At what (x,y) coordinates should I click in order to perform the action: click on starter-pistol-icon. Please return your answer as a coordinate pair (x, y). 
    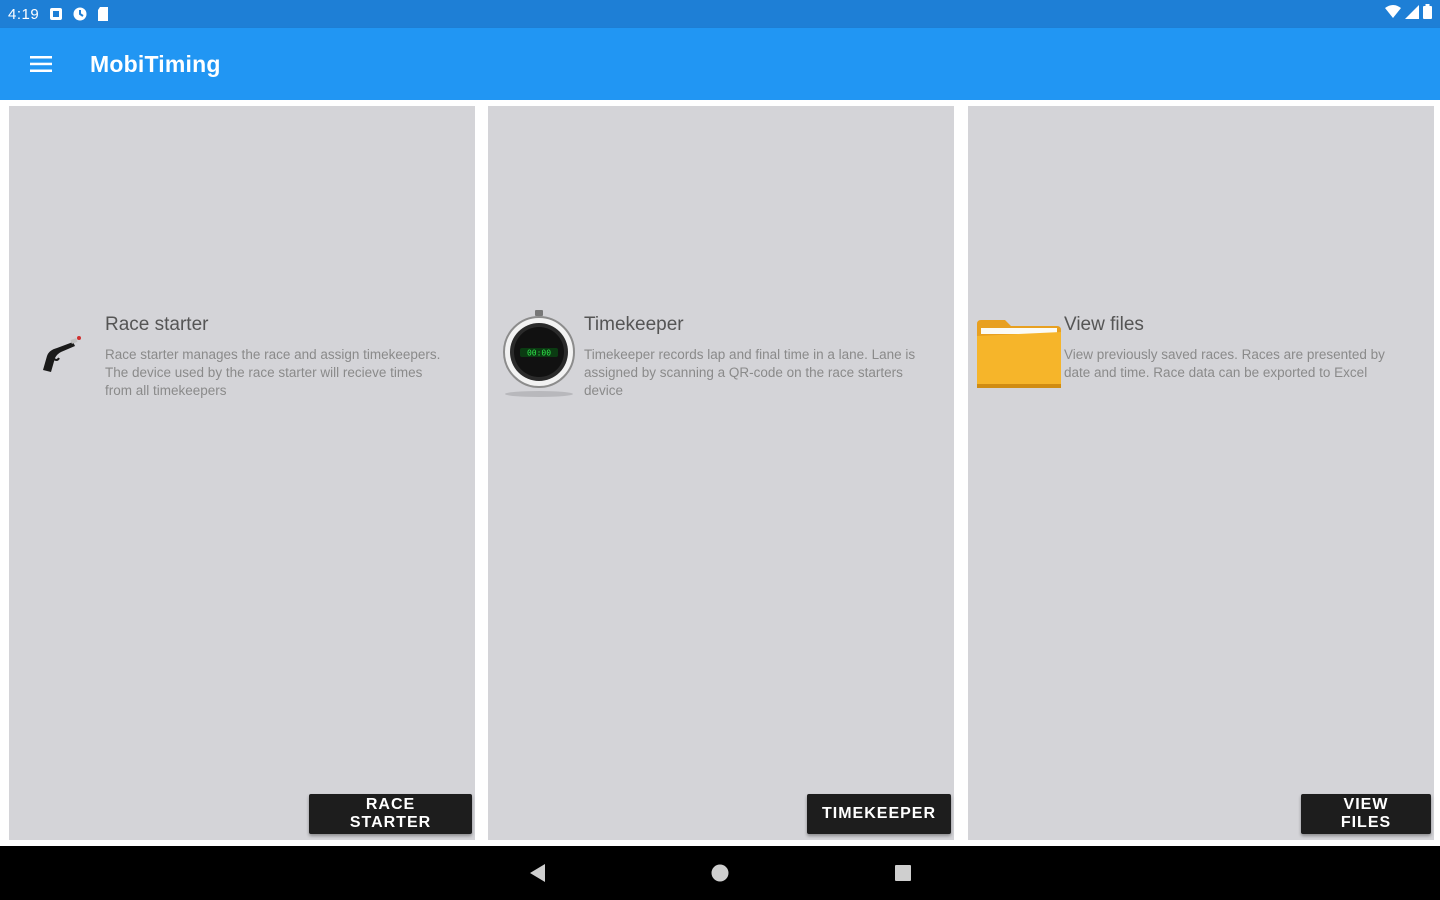
    Looking at the image, I should click on (60, 353).